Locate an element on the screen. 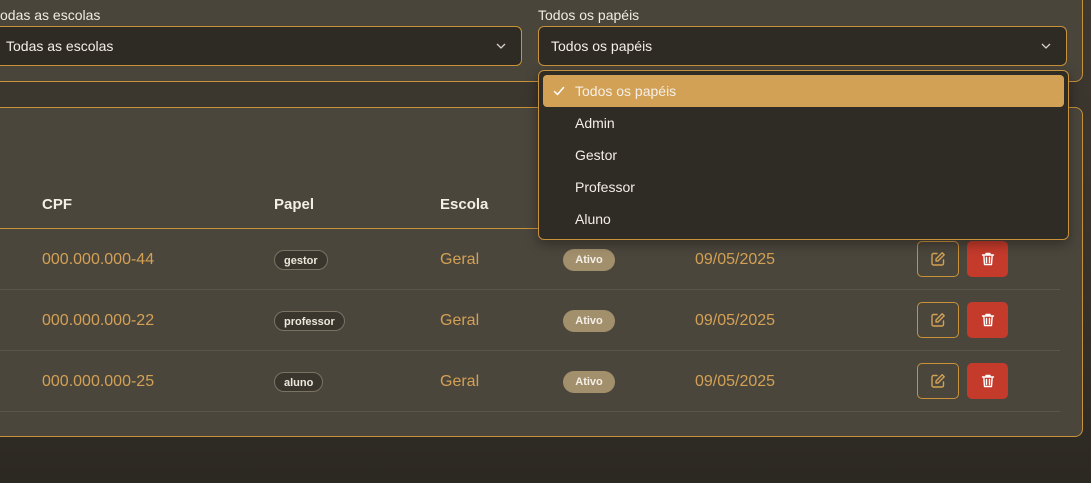 This screenshot has height=483, width=1091. role-option-label: Aluno is located at coordinates (593, 219).